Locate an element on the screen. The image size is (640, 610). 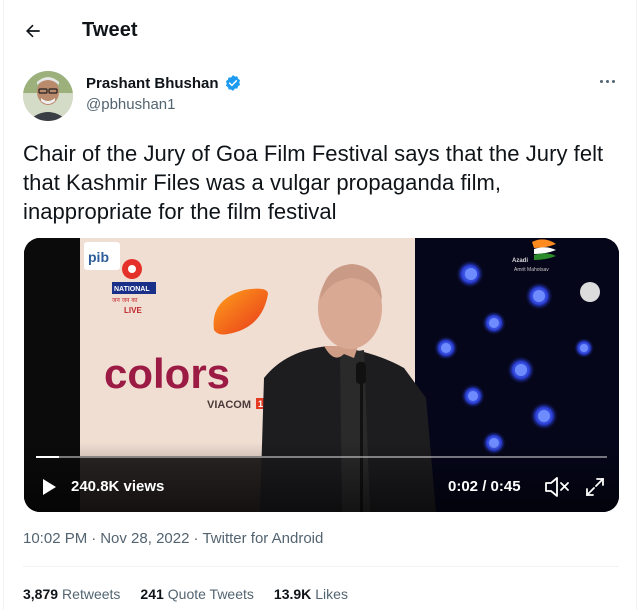
retweets-stat: 3,879 Retweets is located at coordinates (71, 594).